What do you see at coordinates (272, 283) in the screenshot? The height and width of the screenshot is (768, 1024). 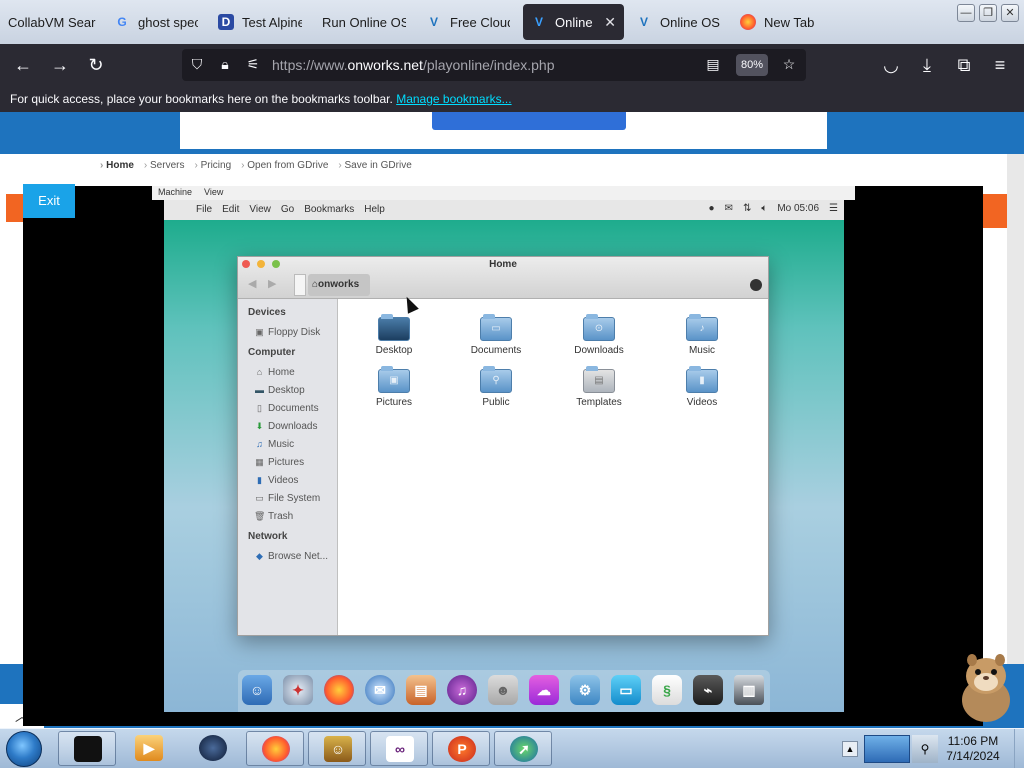 I see `forward-arrow-icon: ▶` at bounding box center [272, 283].